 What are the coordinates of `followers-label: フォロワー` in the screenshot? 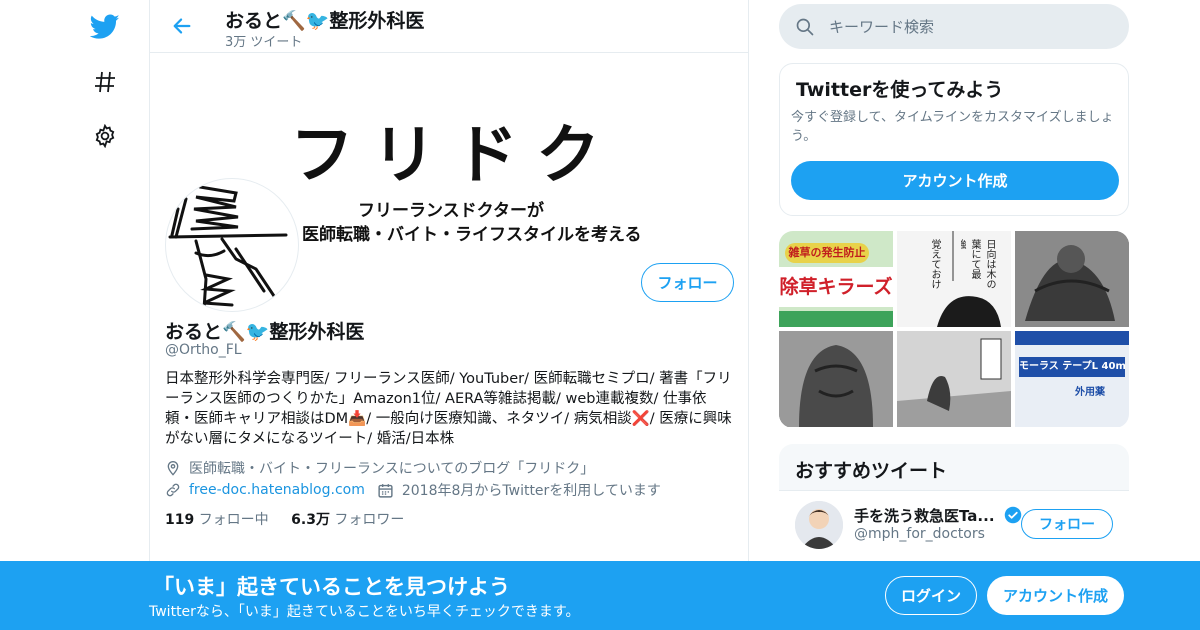 It's located at (369, 520).